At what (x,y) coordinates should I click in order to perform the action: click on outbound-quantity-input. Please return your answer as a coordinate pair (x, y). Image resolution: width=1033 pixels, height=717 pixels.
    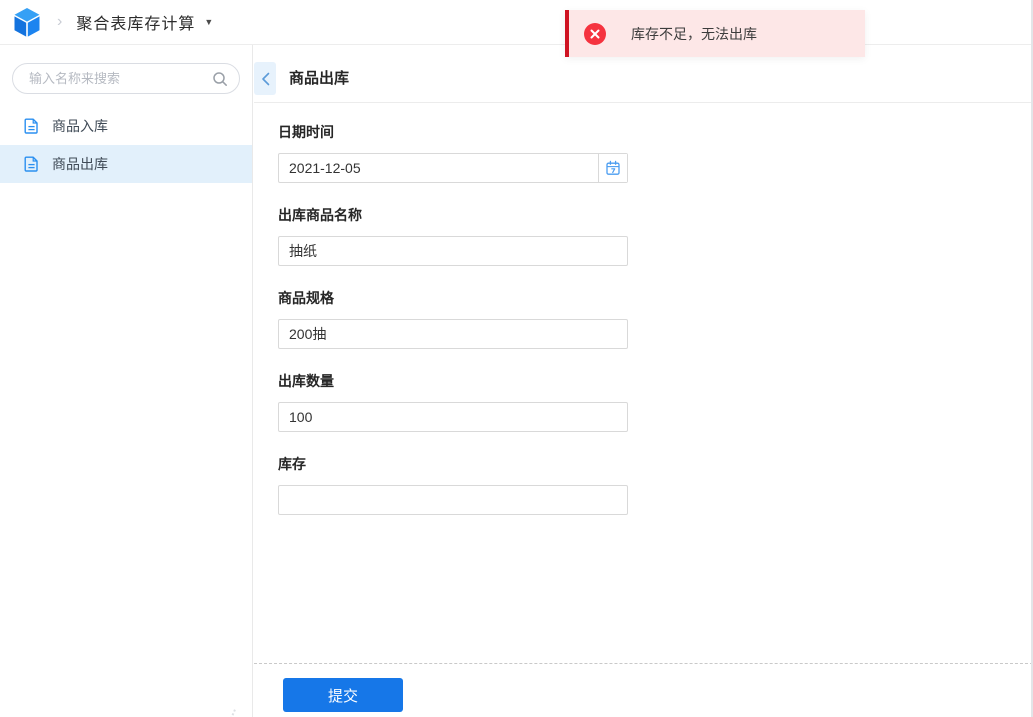
    Looking at the image, I should click on (453, 417).